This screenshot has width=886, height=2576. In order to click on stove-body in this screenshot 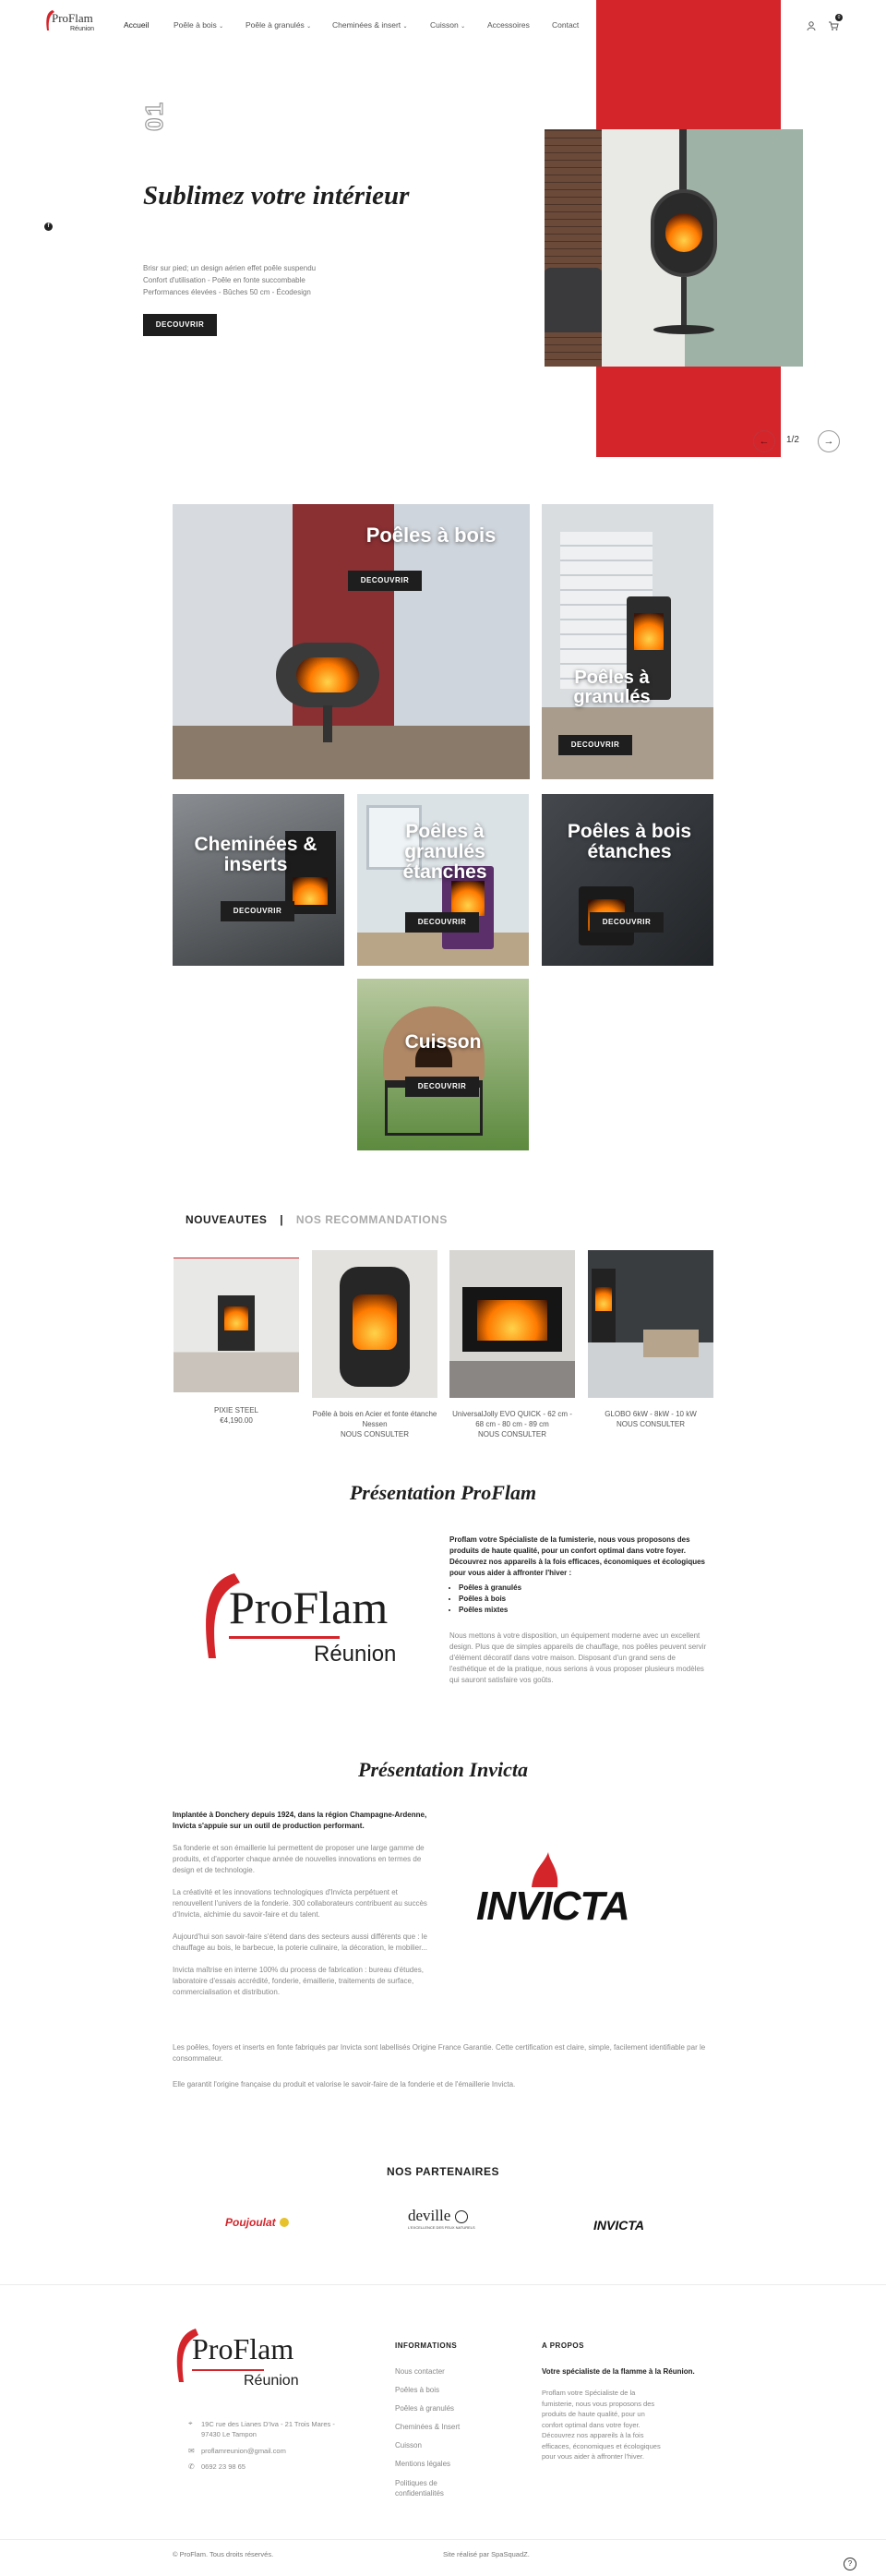, I will do `click(684, 233)`.